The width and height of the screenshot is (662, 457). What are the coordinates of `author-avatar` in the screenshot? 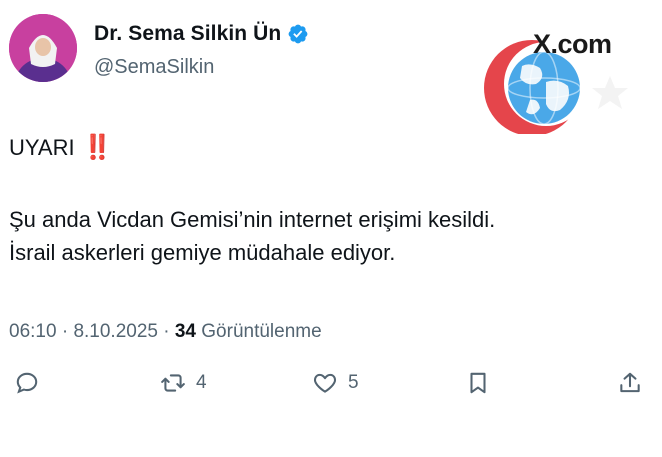 It's located at (43, 48).